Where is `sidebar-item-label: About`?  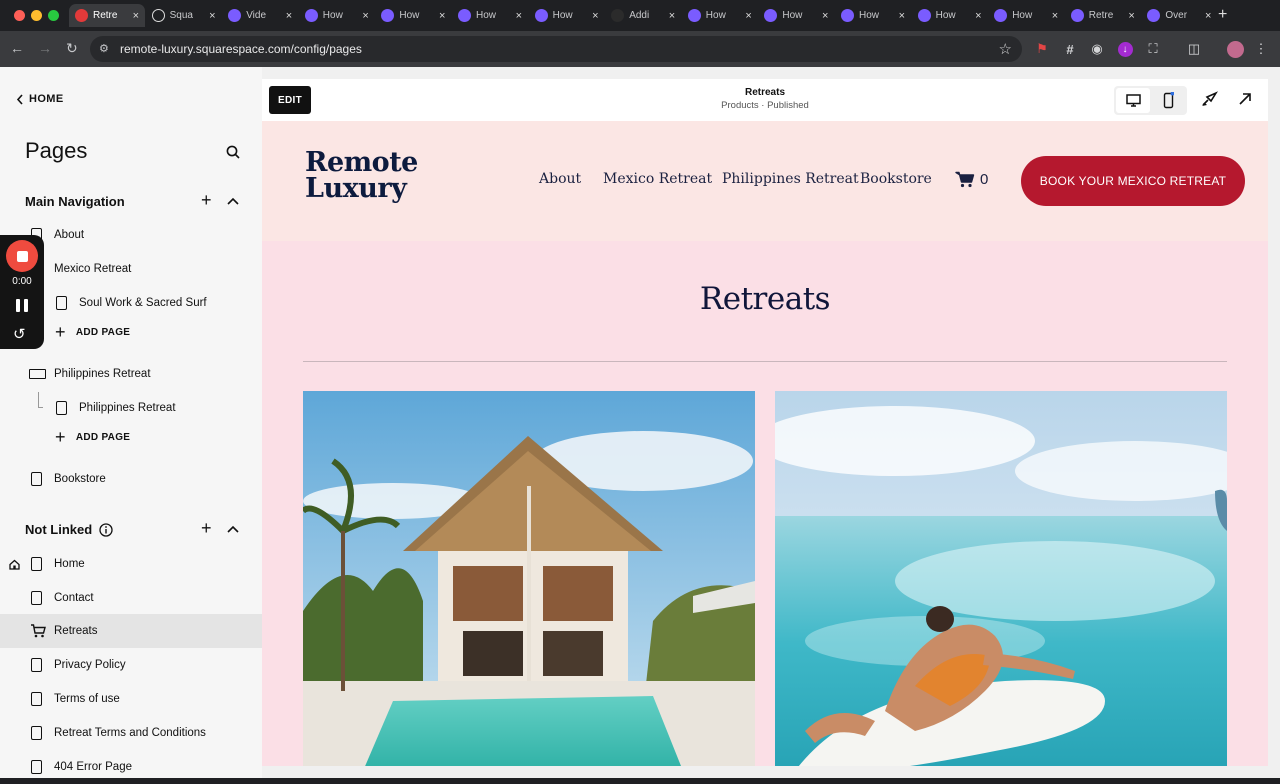
sidebar-item-label: About is located at coordinates (69, 235).